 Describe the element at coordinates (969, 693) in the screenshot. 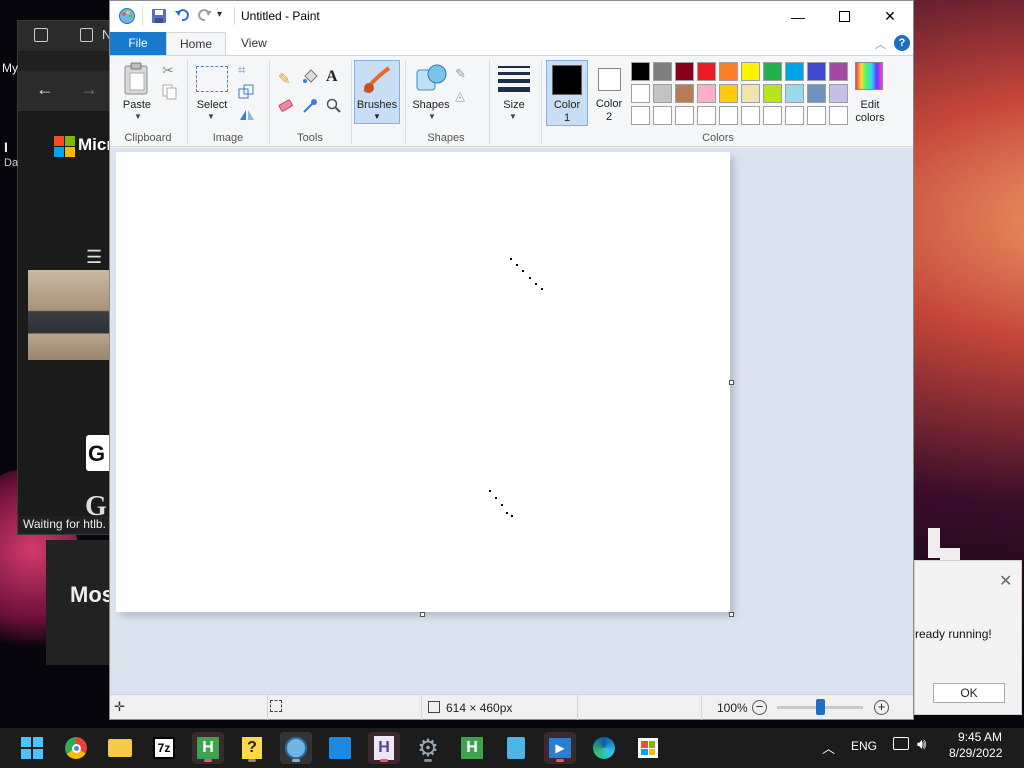

I see `notification-ok-button: OK` at that location.